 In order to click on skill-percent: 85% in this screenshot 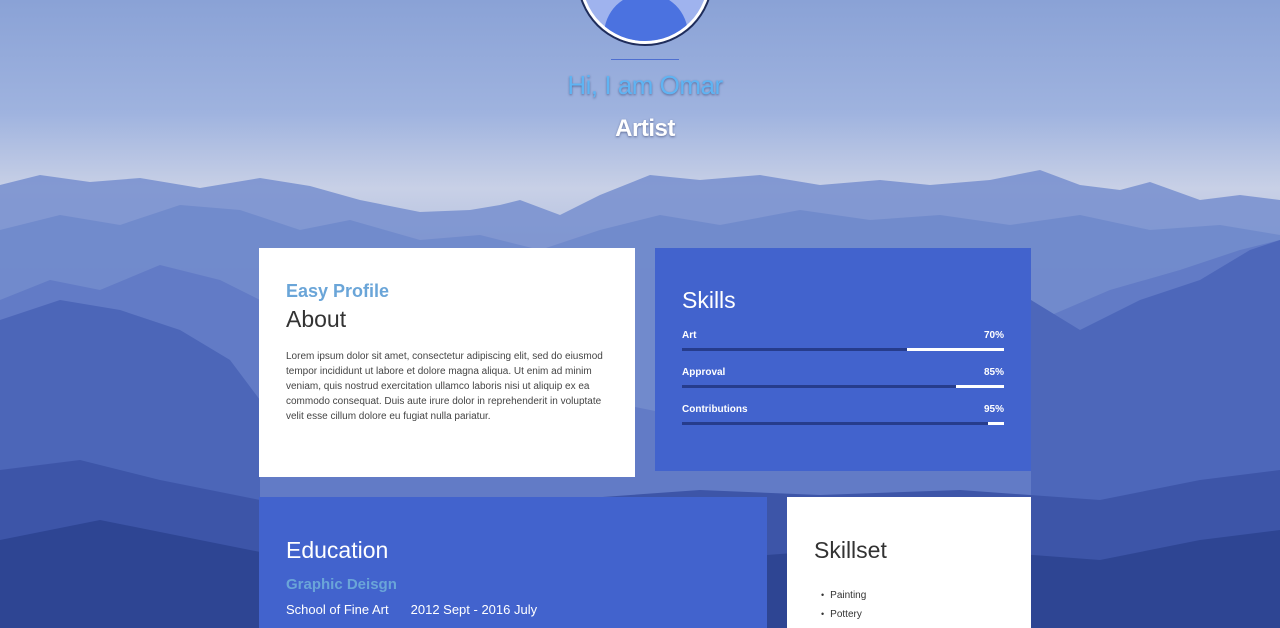, I will do `click(993, 372)`.